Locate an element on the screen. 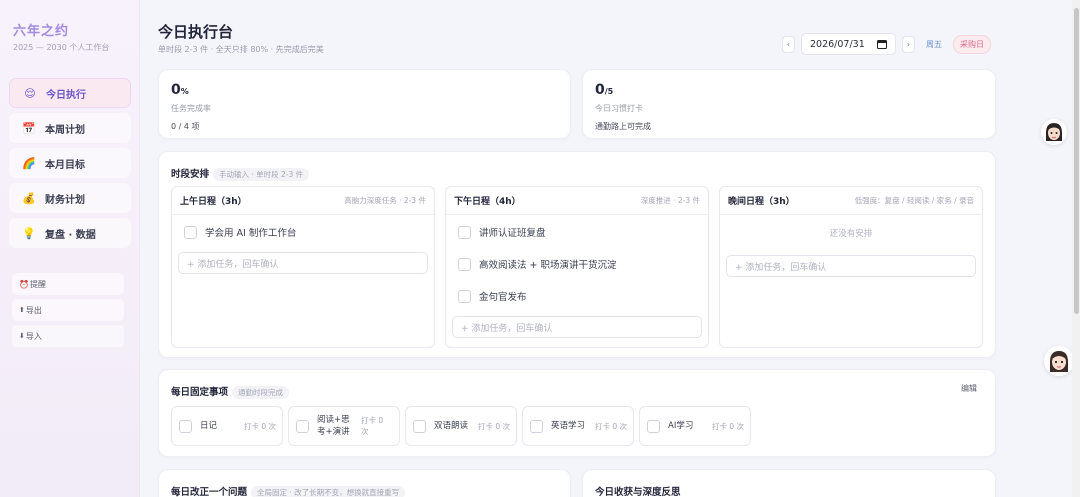 The height and width of the screenshot is (497, 1080). habit-name: 英语学习 is located at coordinates (568, 426).